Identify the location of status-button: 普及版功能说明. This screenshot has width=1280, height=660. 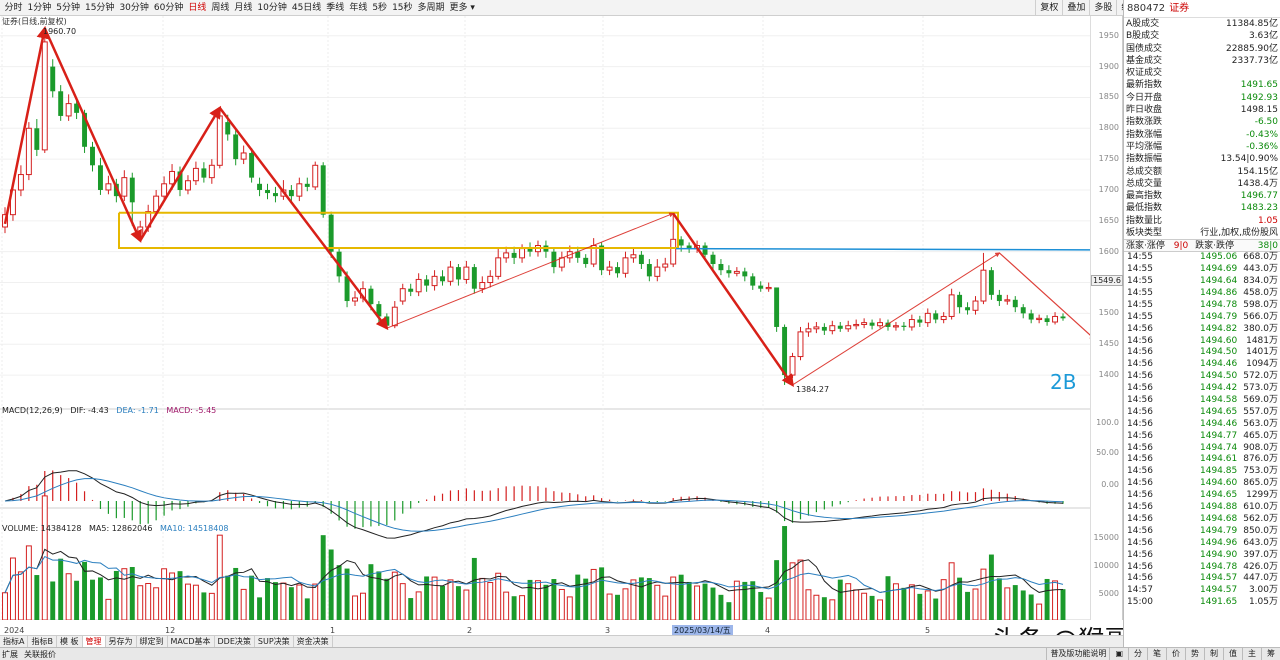
(1077, 654).